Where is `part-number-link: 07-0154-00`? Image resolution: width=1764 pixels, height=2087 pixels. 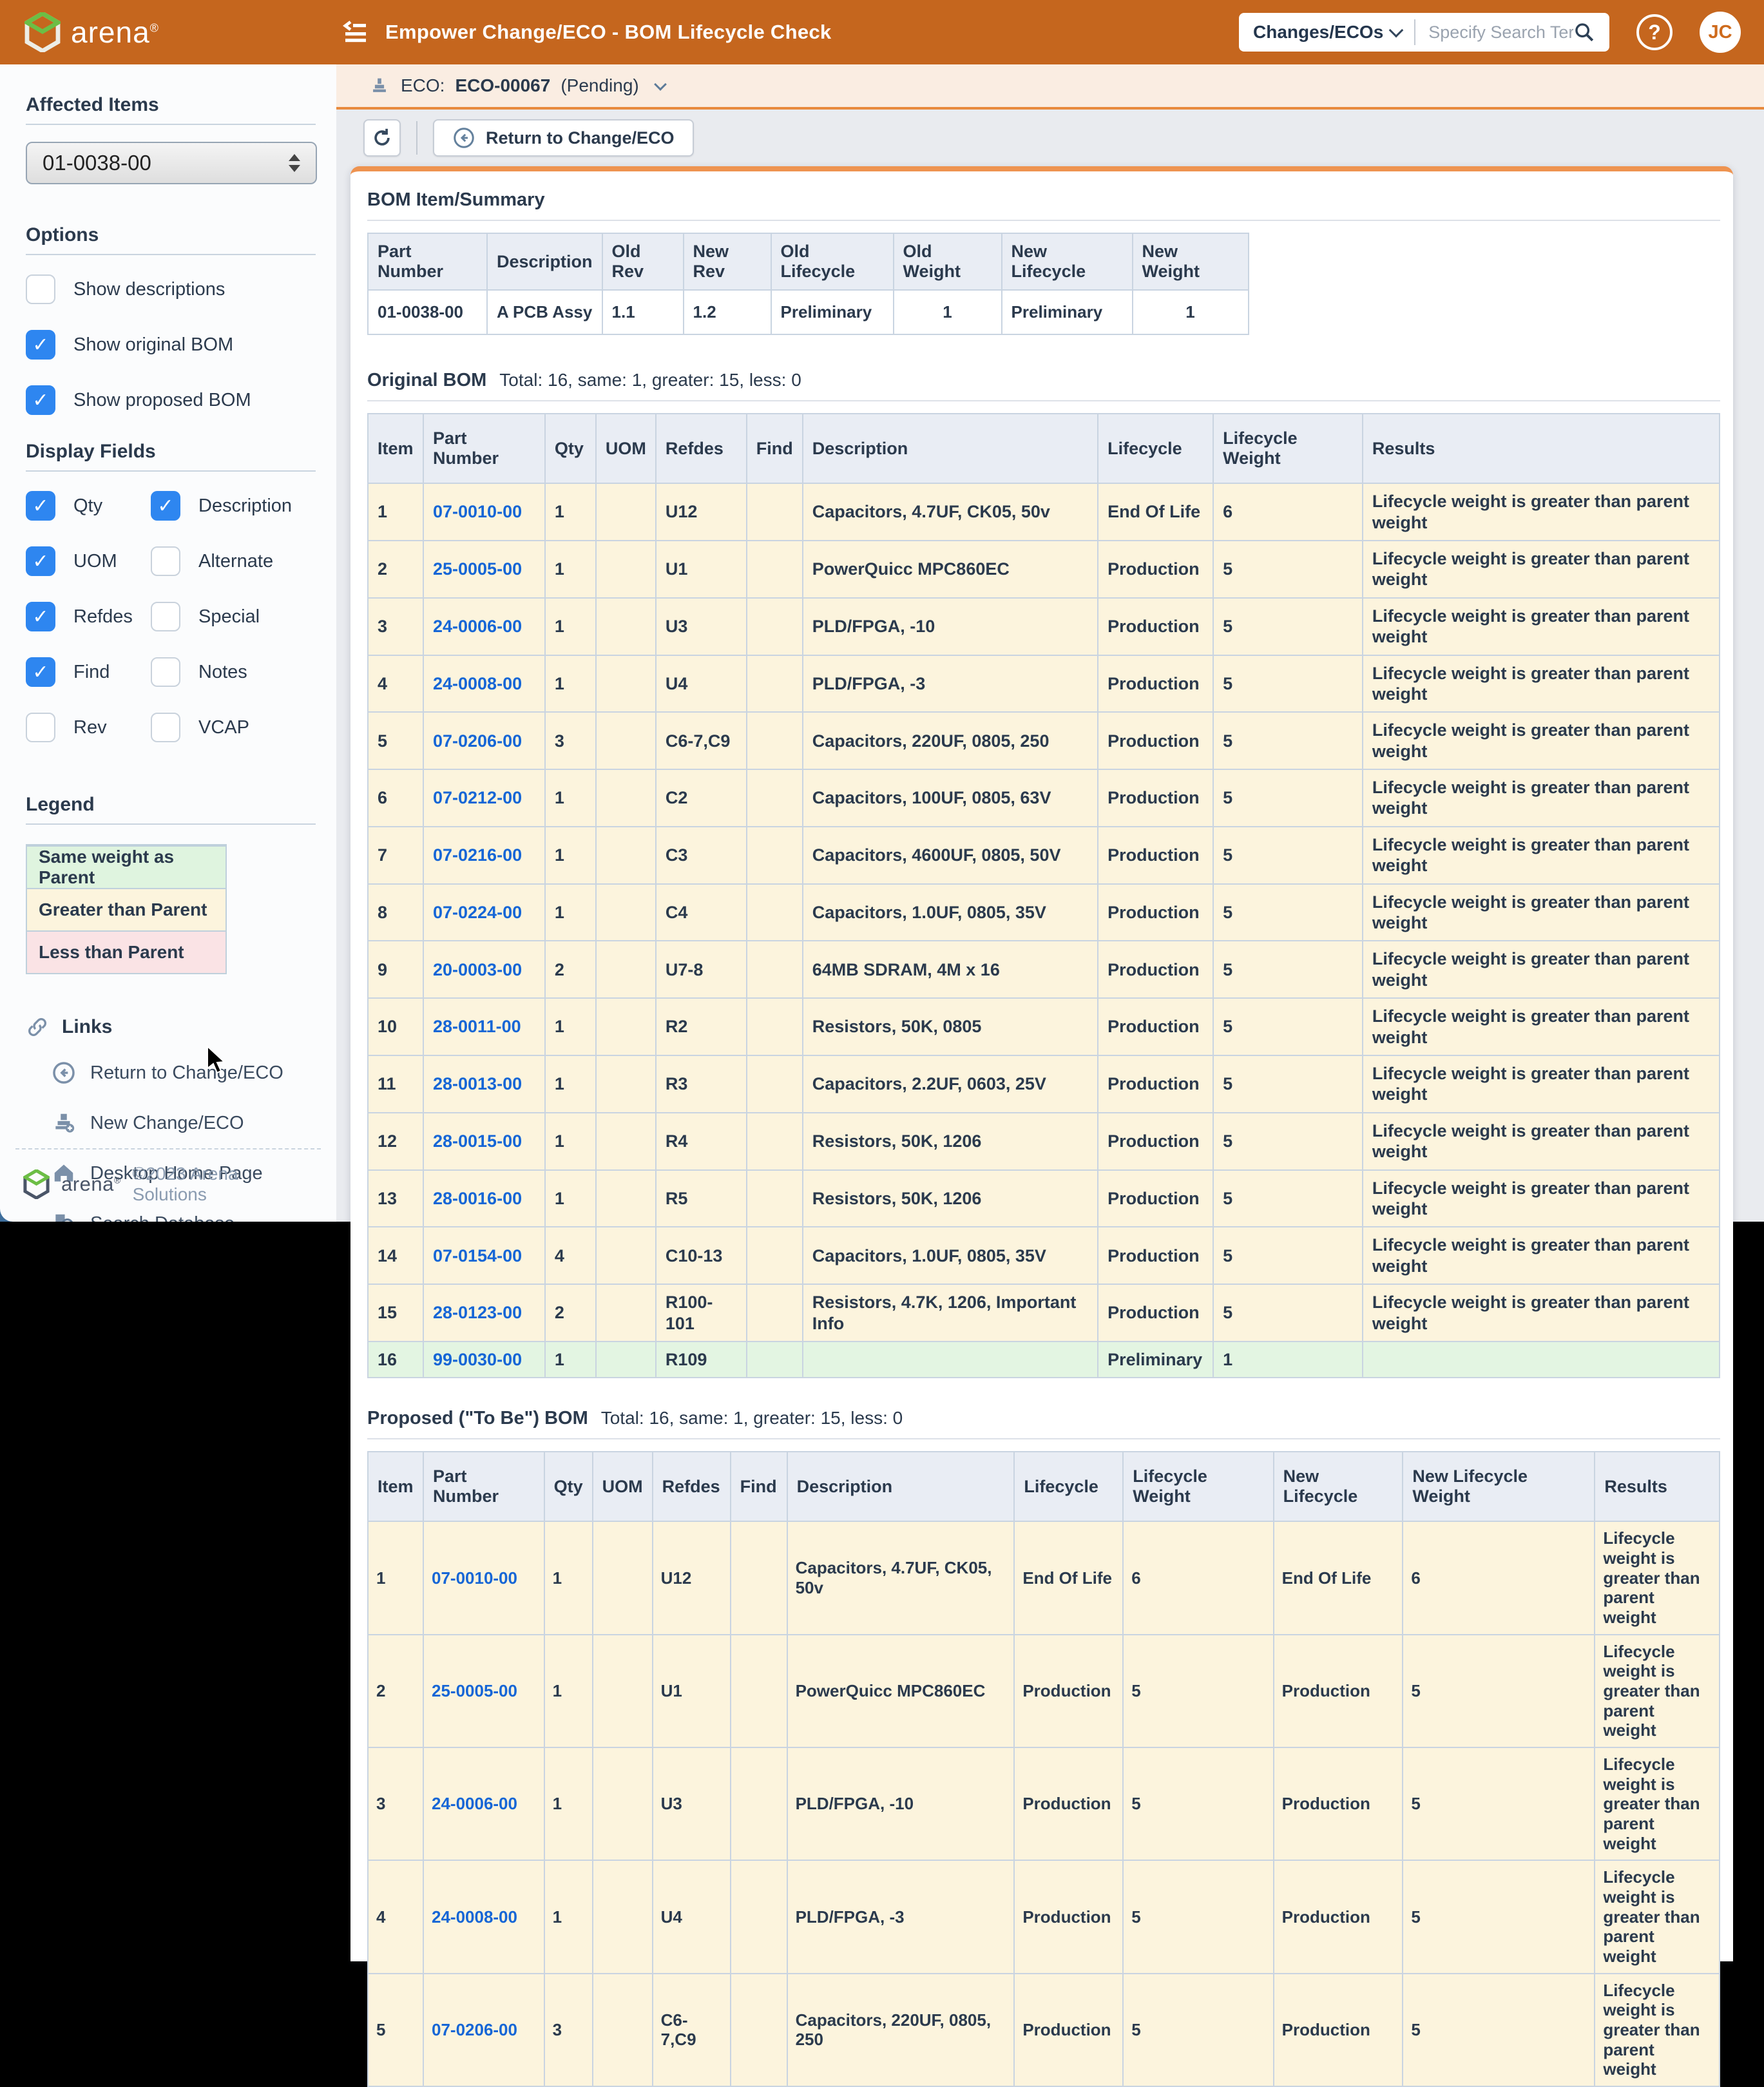
part-number-link: 07-0154-00 is located at coordinates (484, 1255).